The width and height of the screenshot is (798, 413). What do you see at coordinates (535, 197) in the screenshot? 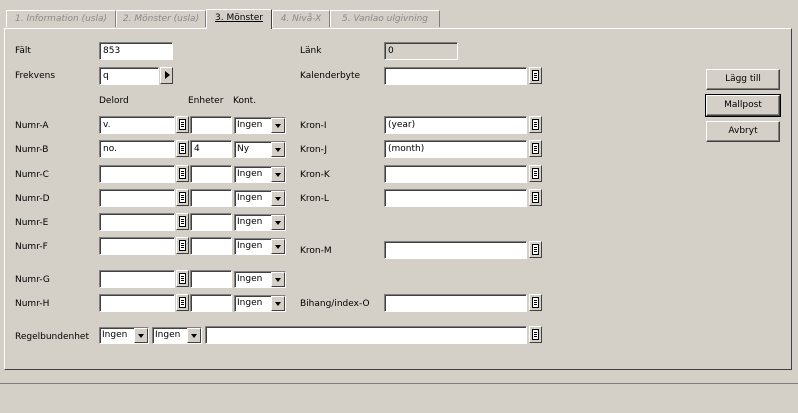
I see `kron-l-picker-icon` at bounding box center [535, 197].